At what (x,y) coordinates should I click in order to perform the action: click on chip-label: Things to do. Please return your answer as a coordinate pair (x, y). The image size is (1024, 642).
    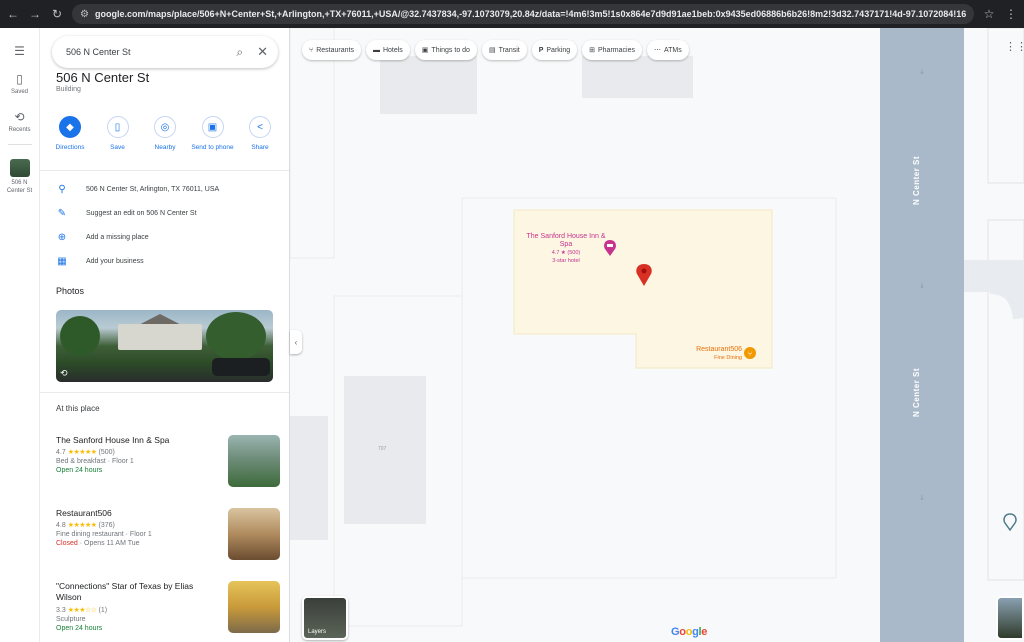
    Looking at the image, I should click on (450, 50).